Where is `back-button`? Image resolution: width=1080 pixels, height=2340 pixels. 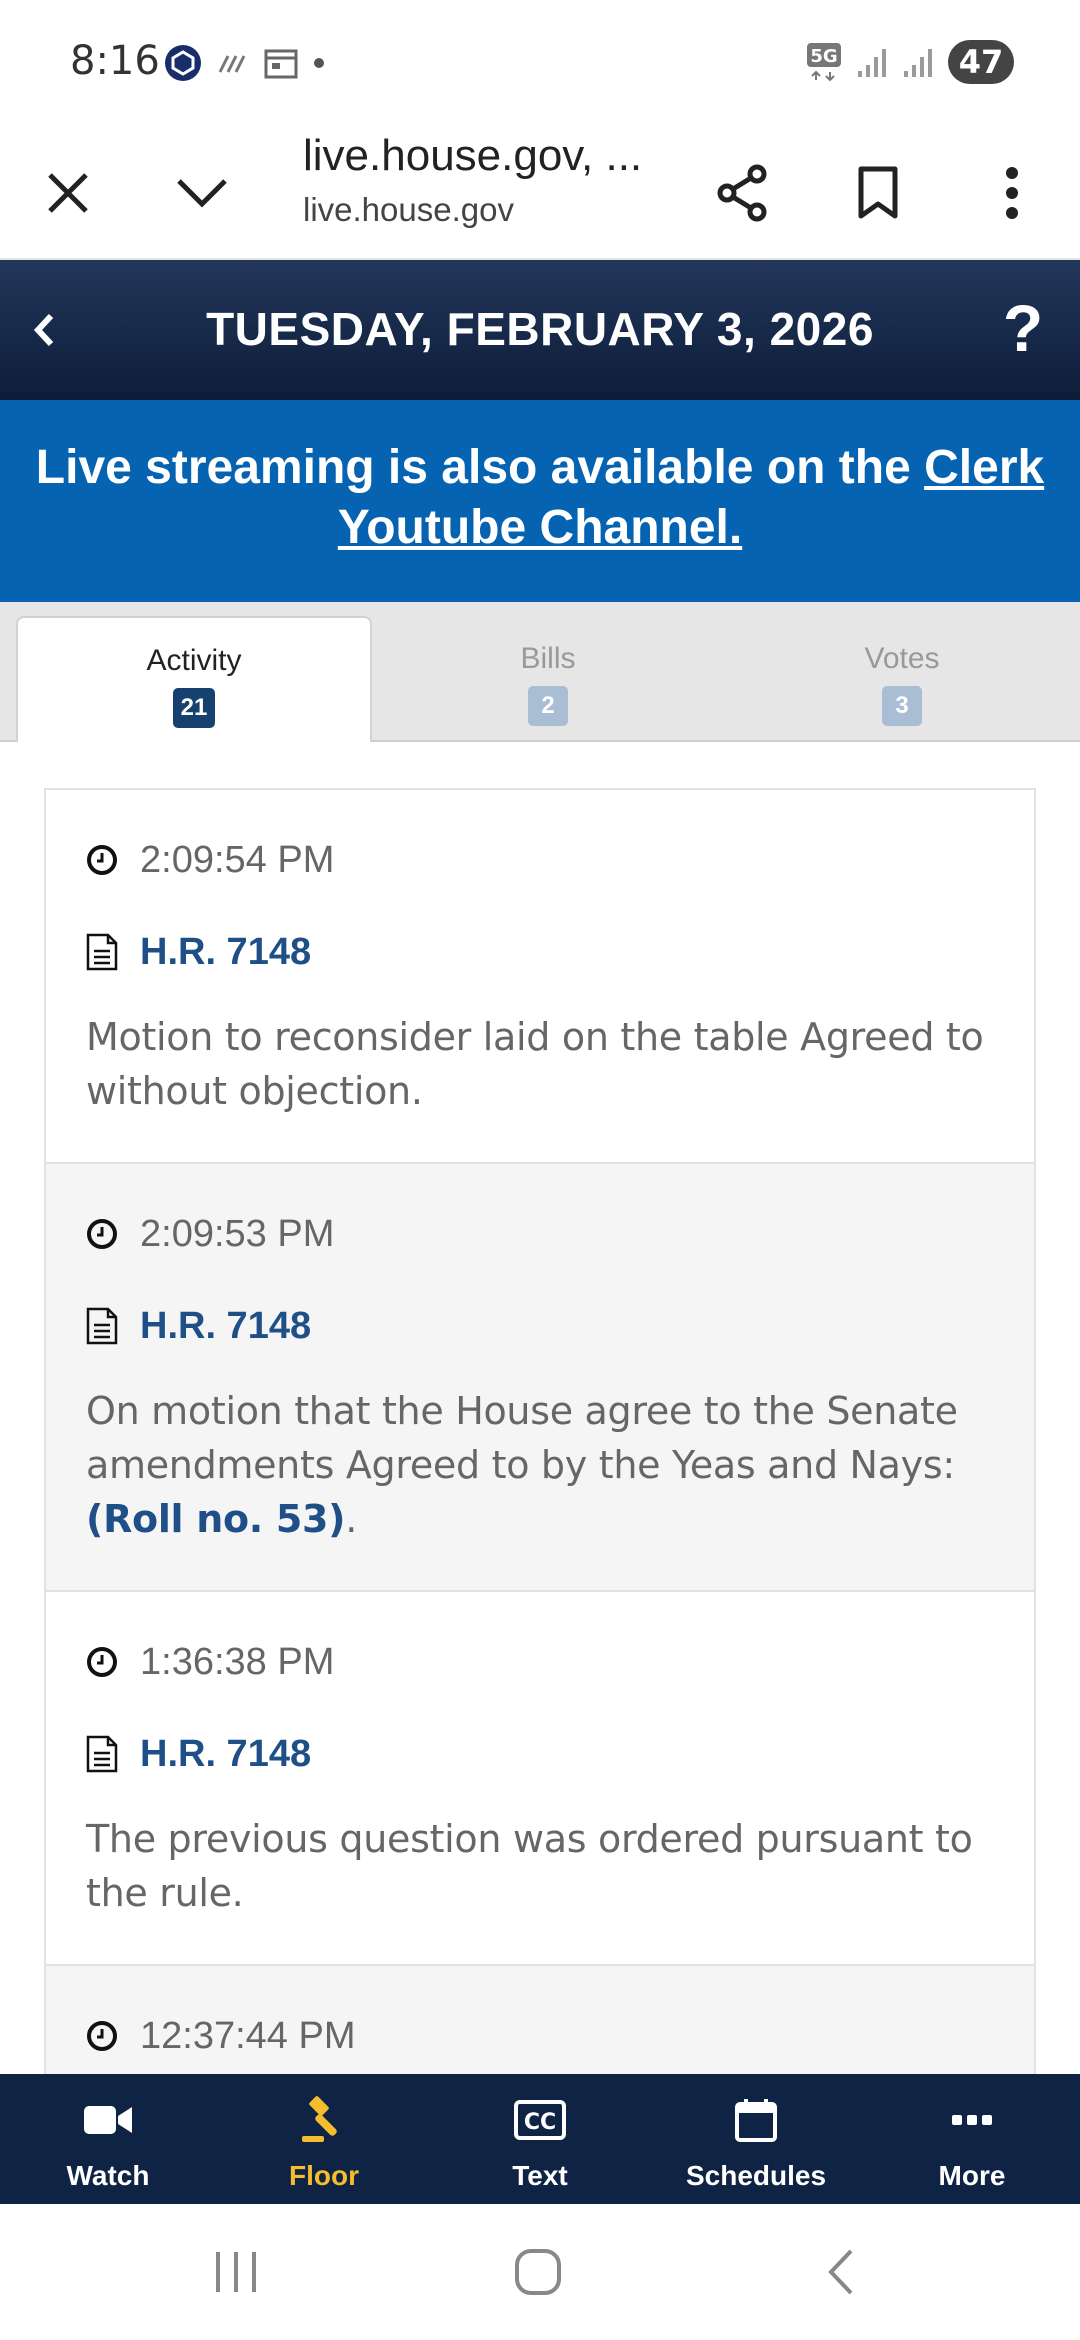 back-button is located at coordinates (840, 2272).